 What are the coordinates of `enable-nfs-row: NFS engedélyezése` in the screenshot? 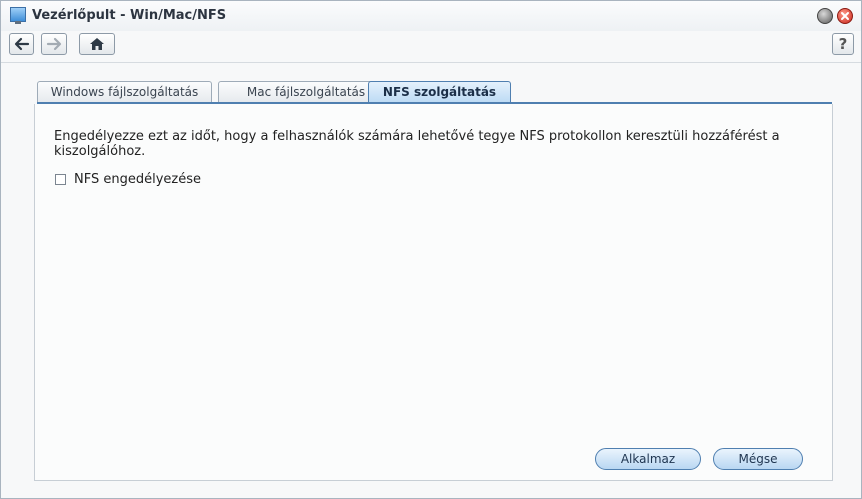 It's located at (128, 179).